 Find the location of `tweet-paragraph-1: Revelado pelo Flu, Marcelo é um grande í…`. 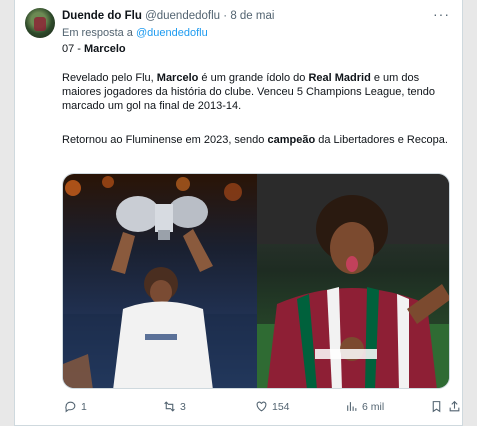

tweet-paragraph-1: Revelado pelo Flu, Marcelo é um grande í… is located at coordinates (259, 92).